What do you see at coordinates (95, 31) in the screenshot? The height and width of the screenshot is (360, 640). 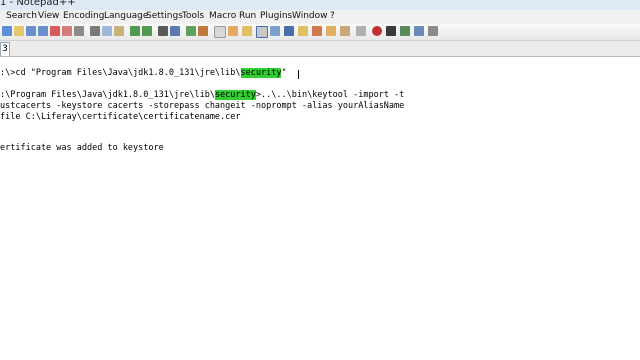 I see `cut-icon` at bounding box center [95, 31].